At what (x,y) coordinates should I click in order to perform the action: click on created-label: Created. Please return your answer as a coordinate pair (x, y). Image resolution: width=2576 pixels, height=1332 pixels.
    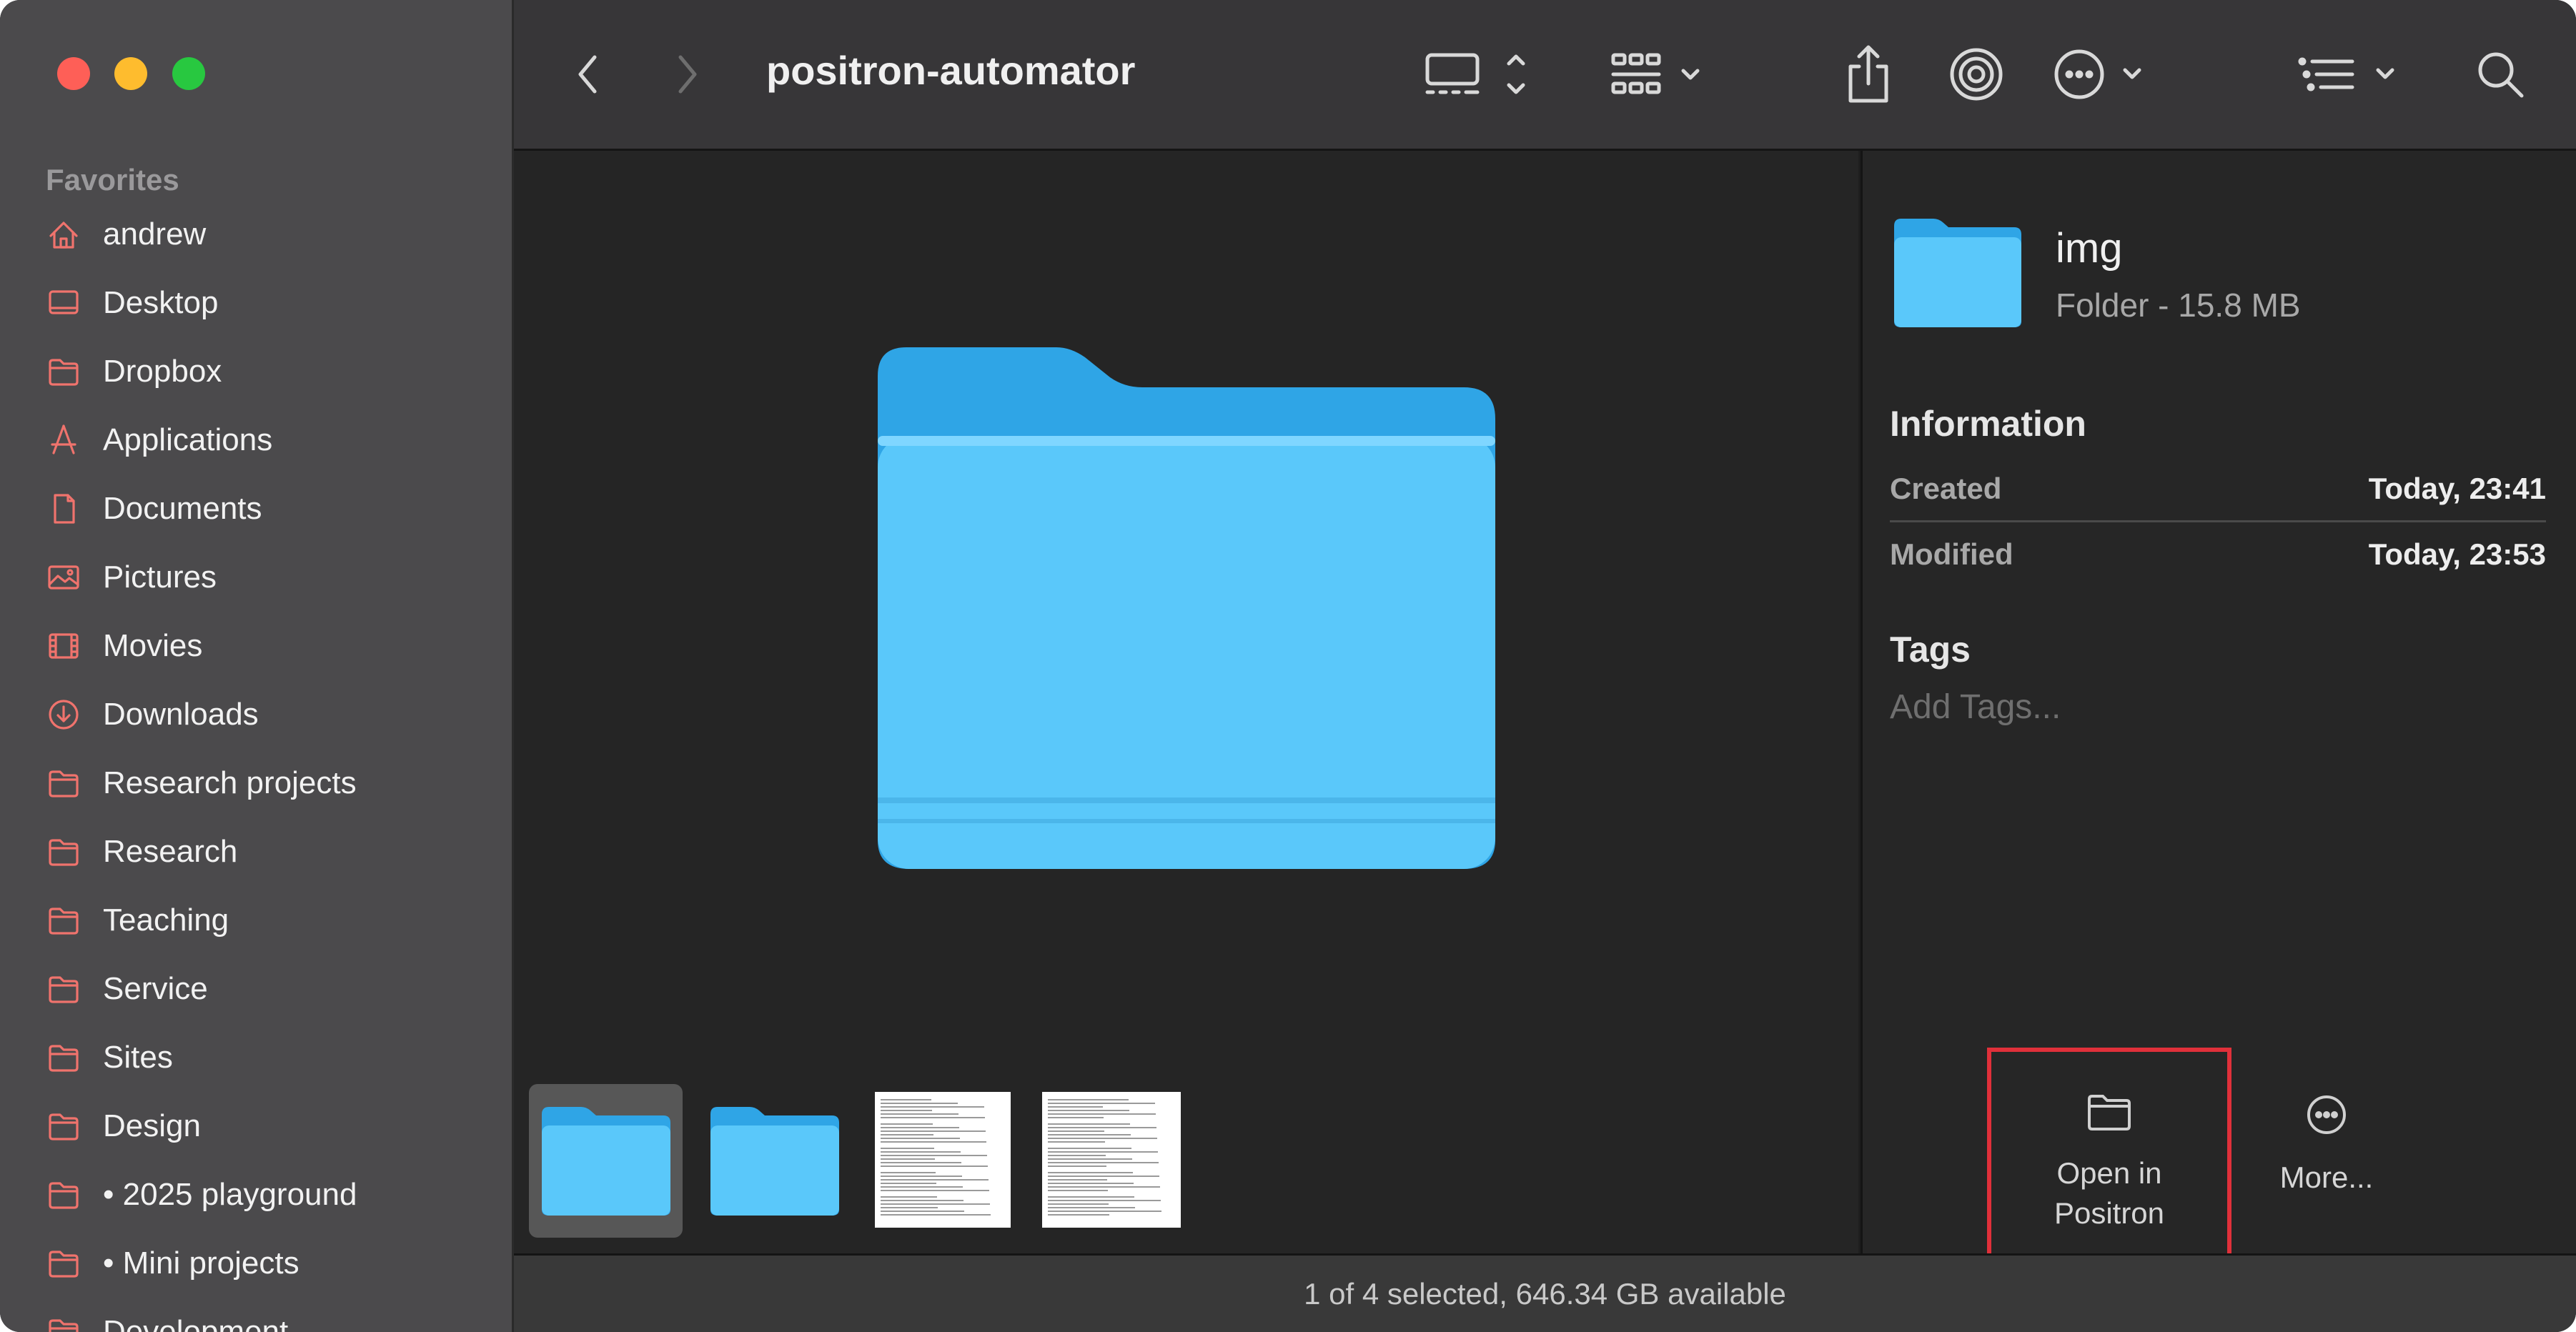
    Looking at the image, I should click on (1946, 489).